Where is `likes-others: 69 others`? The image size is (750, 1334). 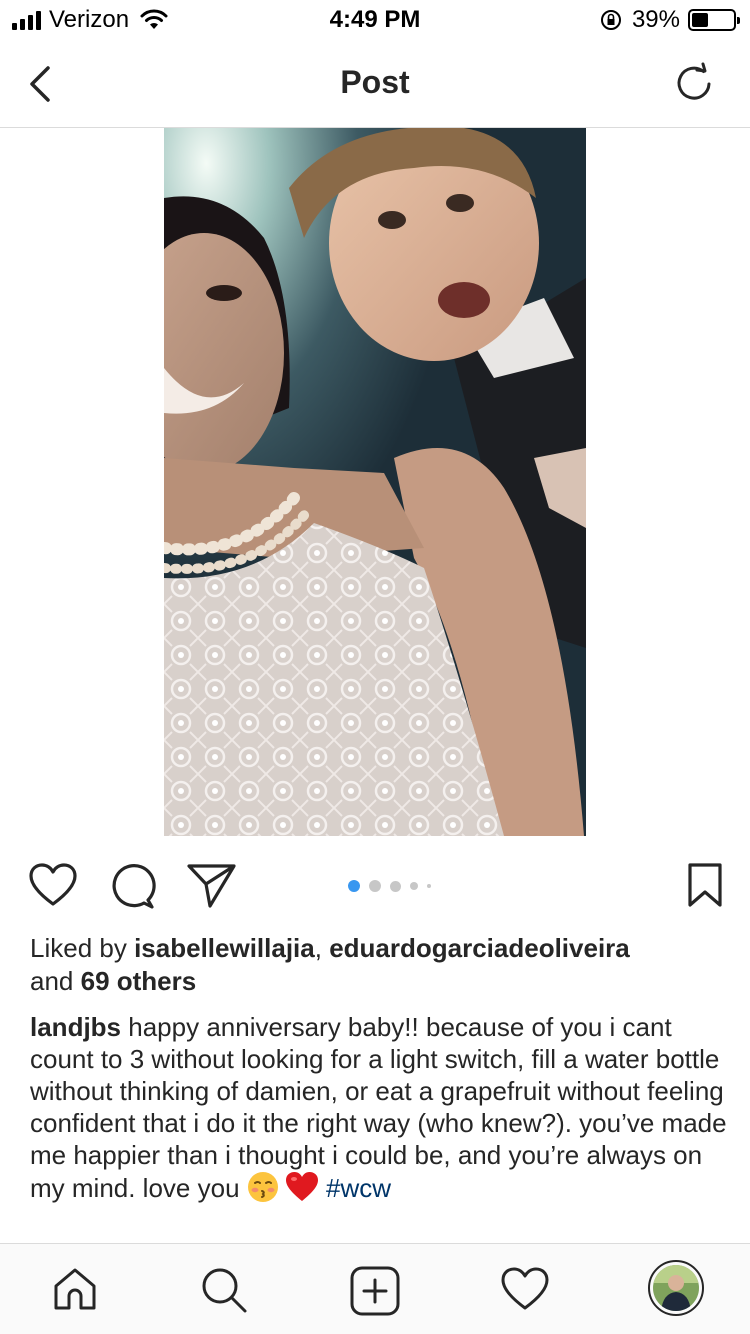 likes-others: 69 others is located at coordinates (139, 981).